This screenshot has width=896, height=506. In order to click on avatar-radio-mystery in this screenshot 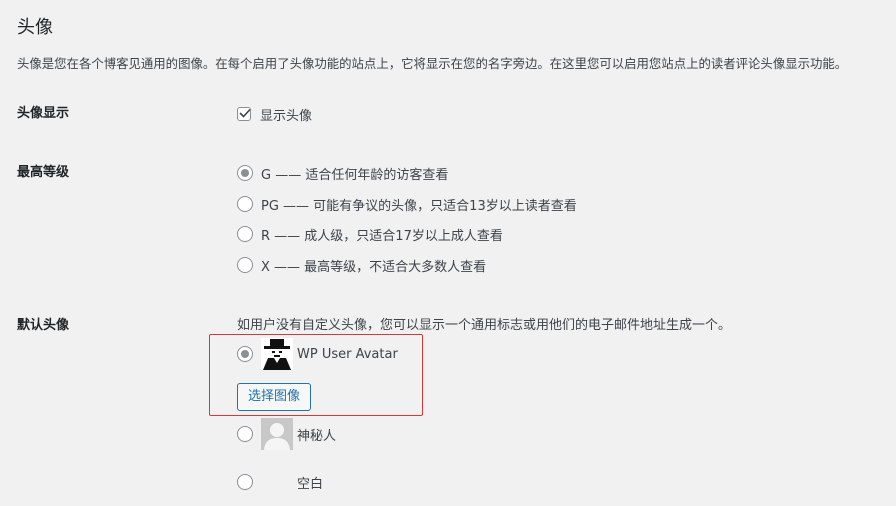, I will do `click(245, 434)`.